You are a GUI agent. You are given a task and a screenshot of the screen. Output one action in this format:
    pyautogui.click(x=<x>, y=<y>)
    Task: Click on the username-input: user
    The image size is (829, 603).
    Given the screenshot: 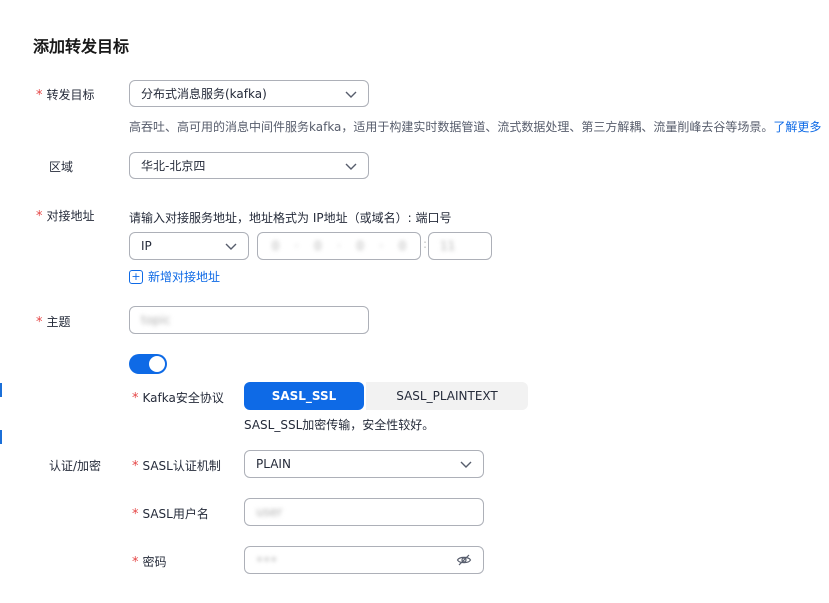 What is the action you would take?
    pyautogui.click(x=364, y=512)
    